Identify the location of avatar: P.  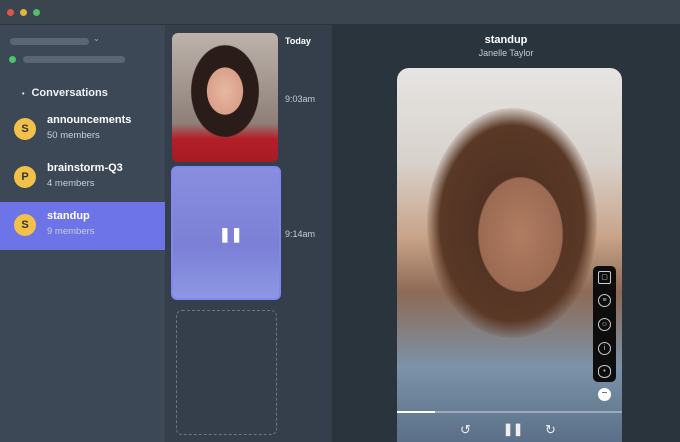
(25, 177).